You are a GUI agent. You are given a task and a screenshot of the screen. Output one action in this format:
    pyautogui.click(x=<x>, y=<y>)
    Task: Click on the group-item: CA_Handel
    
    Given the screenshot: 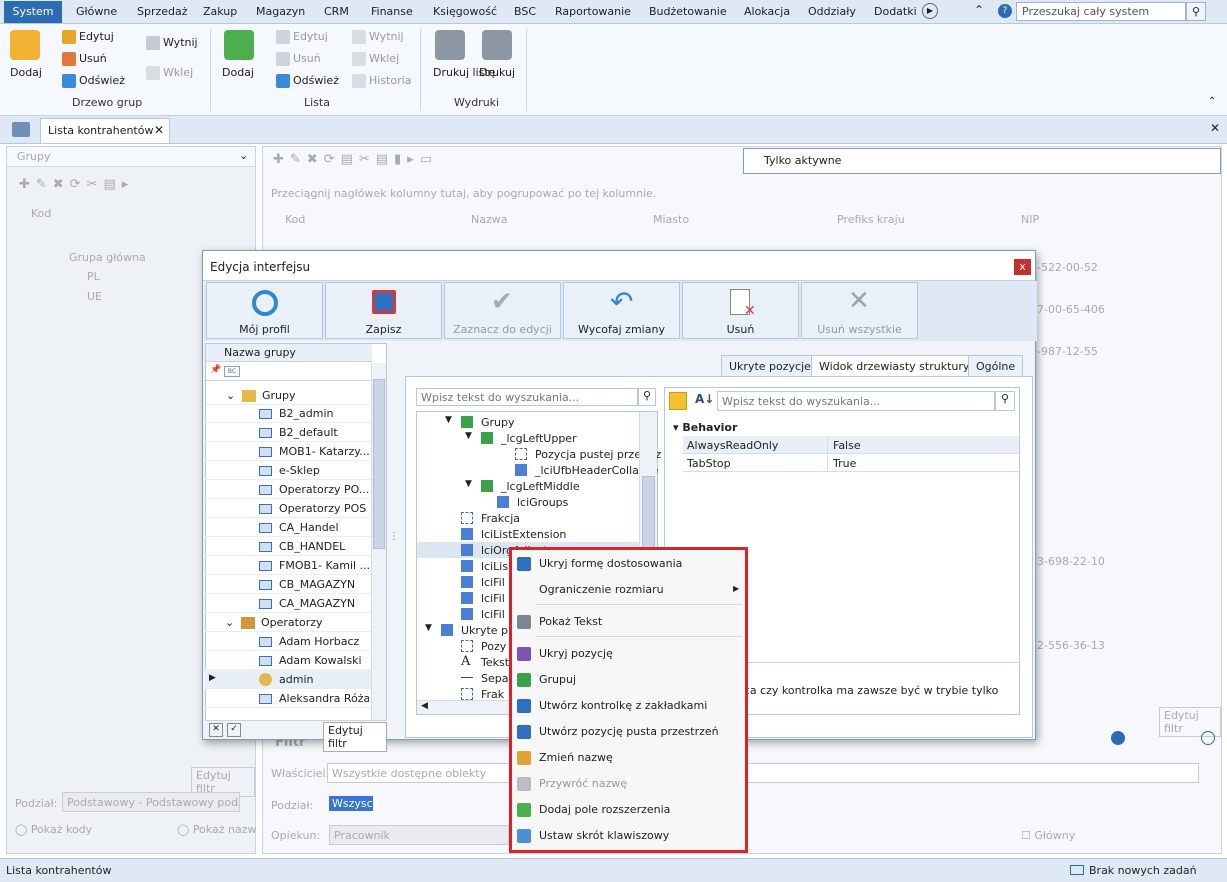 What is the action you would take?
    pyautogui.click(x=288, y=527)
    